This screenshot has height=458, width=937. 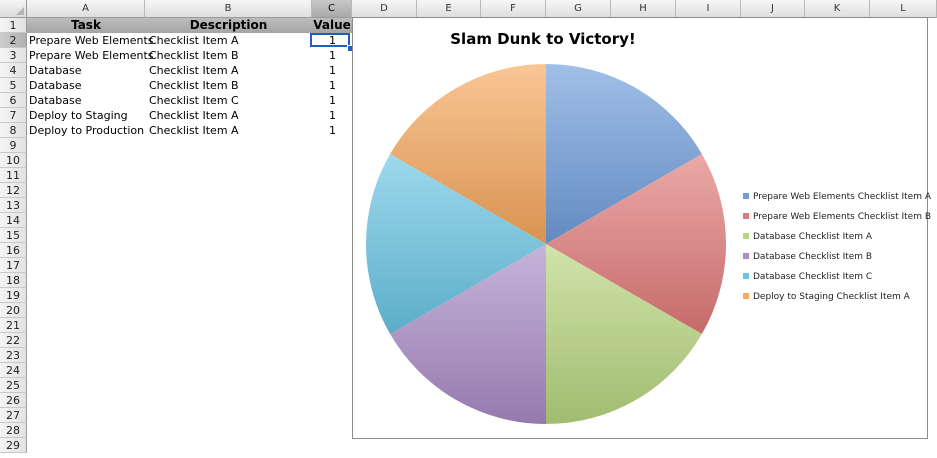 I want to click on legend-label: Database Checklist Item B, so click(x=813, y=257).